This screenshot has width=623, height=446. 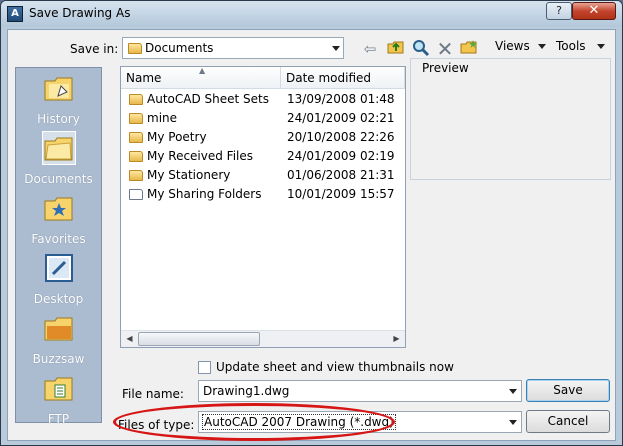 I want to click on preview-pane, so click(x=510, y=119).